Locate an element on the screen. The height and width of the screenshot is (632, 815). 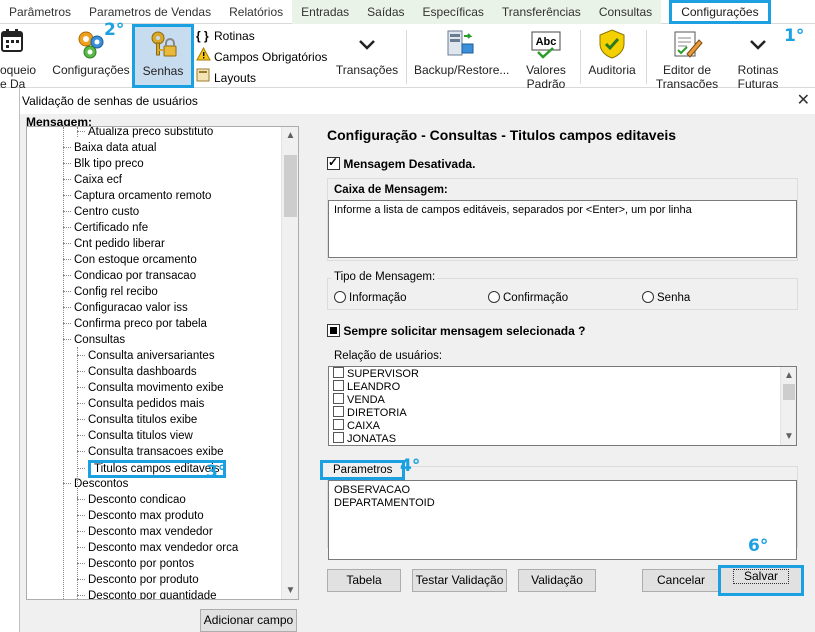
auditoria-button: Auditoria is located at coordinates (612, 50).